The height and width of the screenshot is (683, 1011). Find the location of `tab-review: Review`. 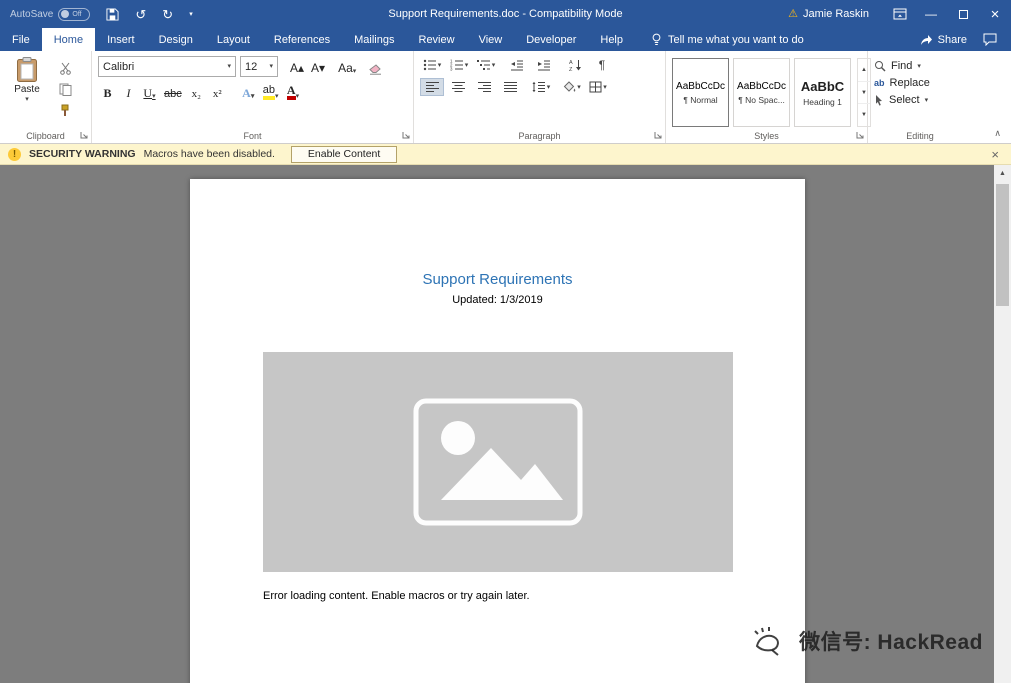

tab-review: Review is located at coordinates (437, 39).